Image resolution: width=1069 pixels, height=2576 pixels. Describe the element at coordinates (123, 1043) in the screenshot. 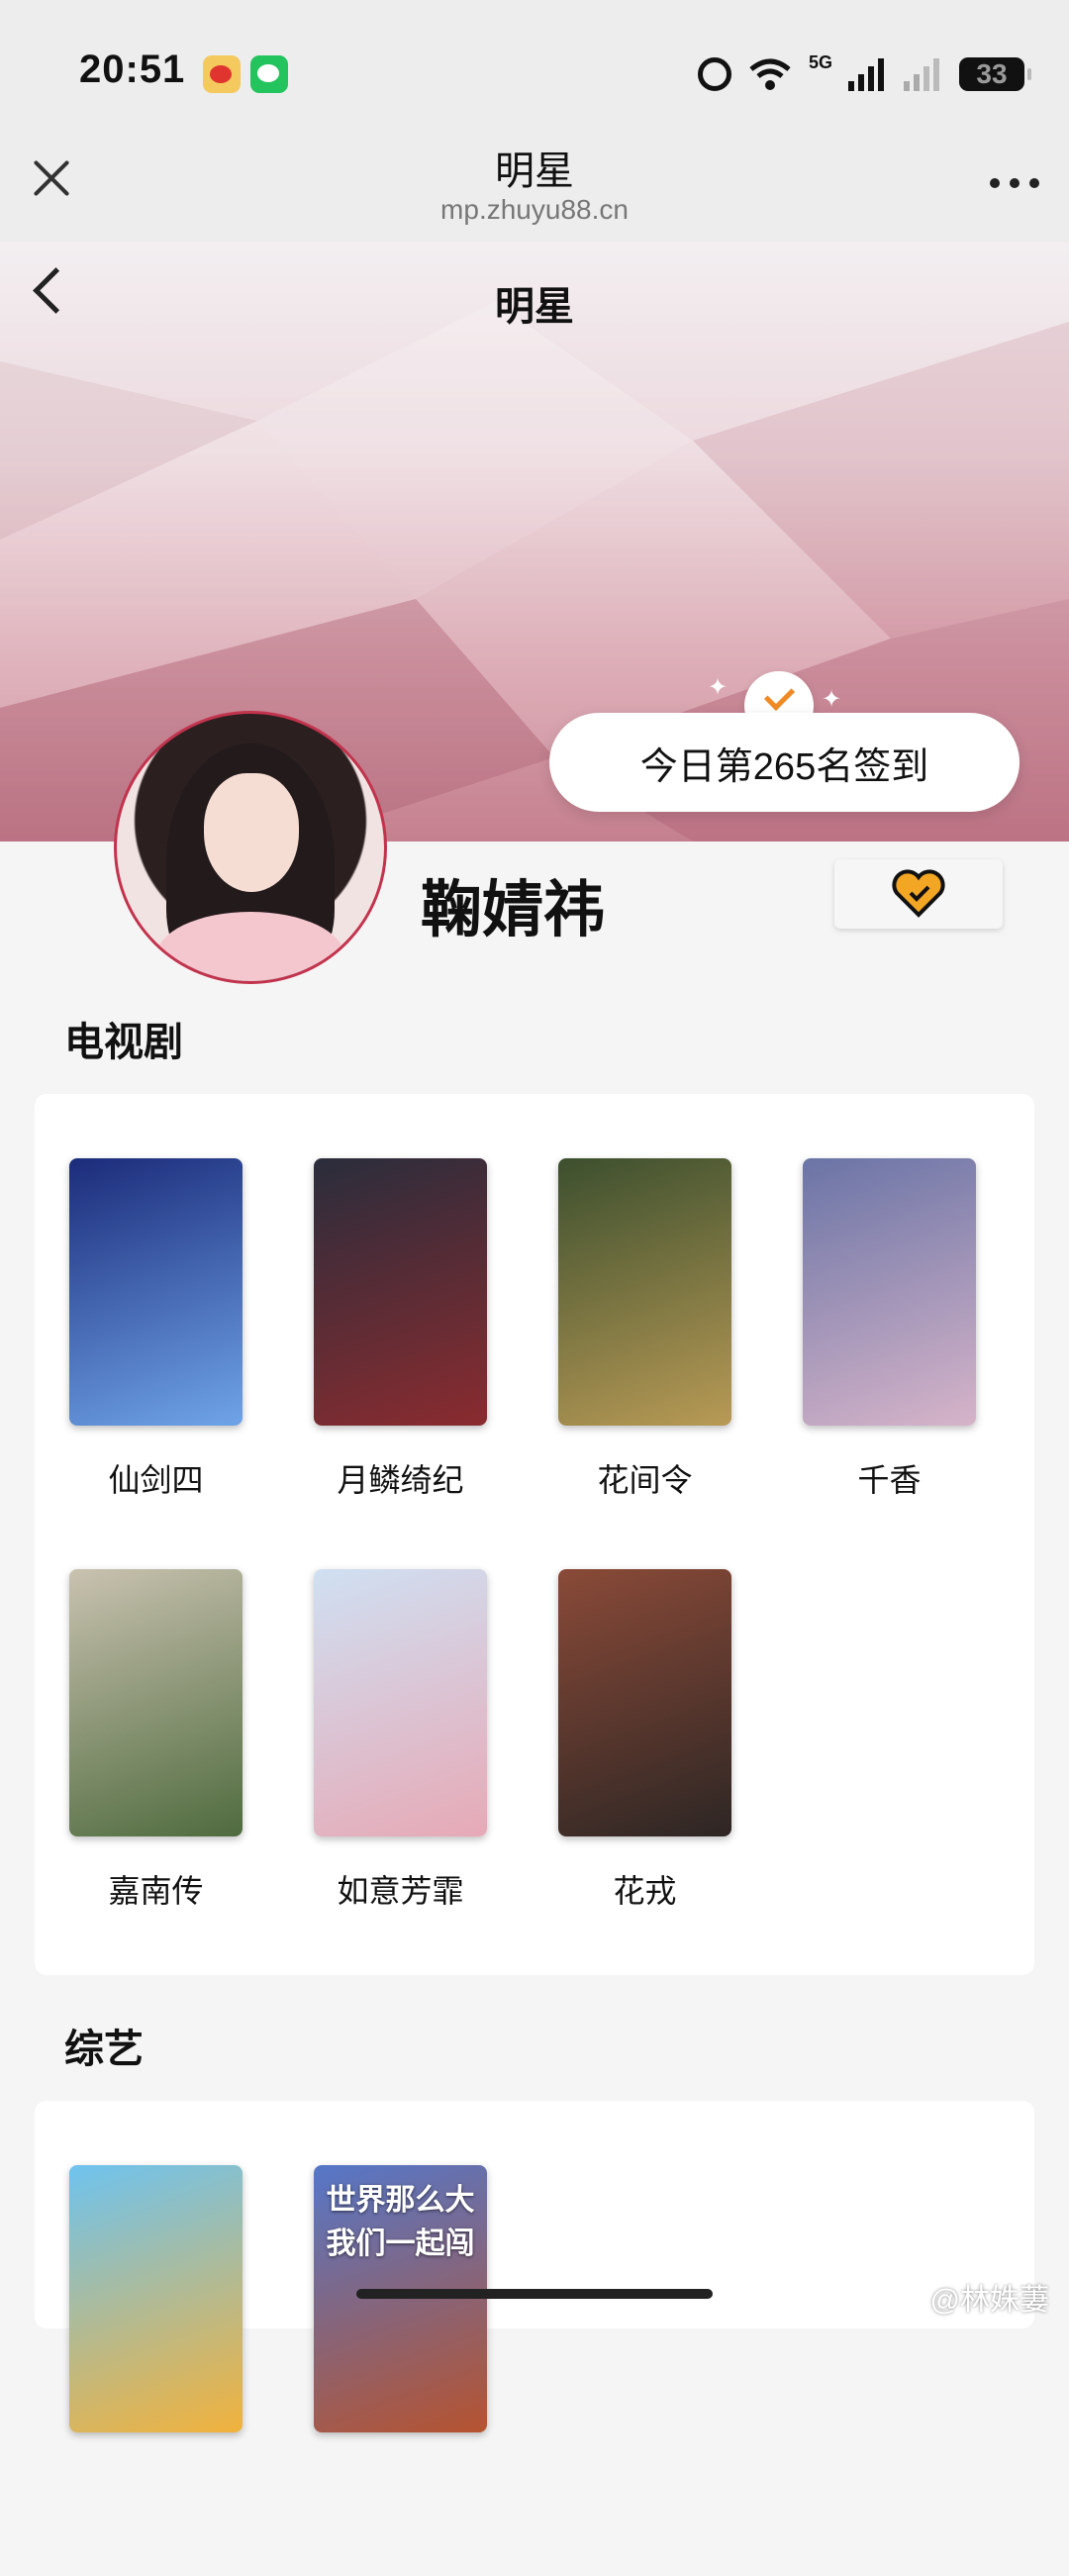

I see `section-title-tv: 电视剧` at that location.